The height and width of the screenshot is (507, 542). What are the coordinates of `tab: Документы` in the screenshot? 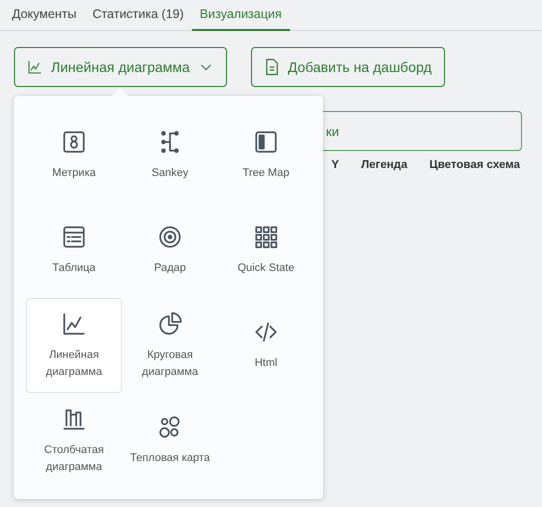 It's located at (44, 15).